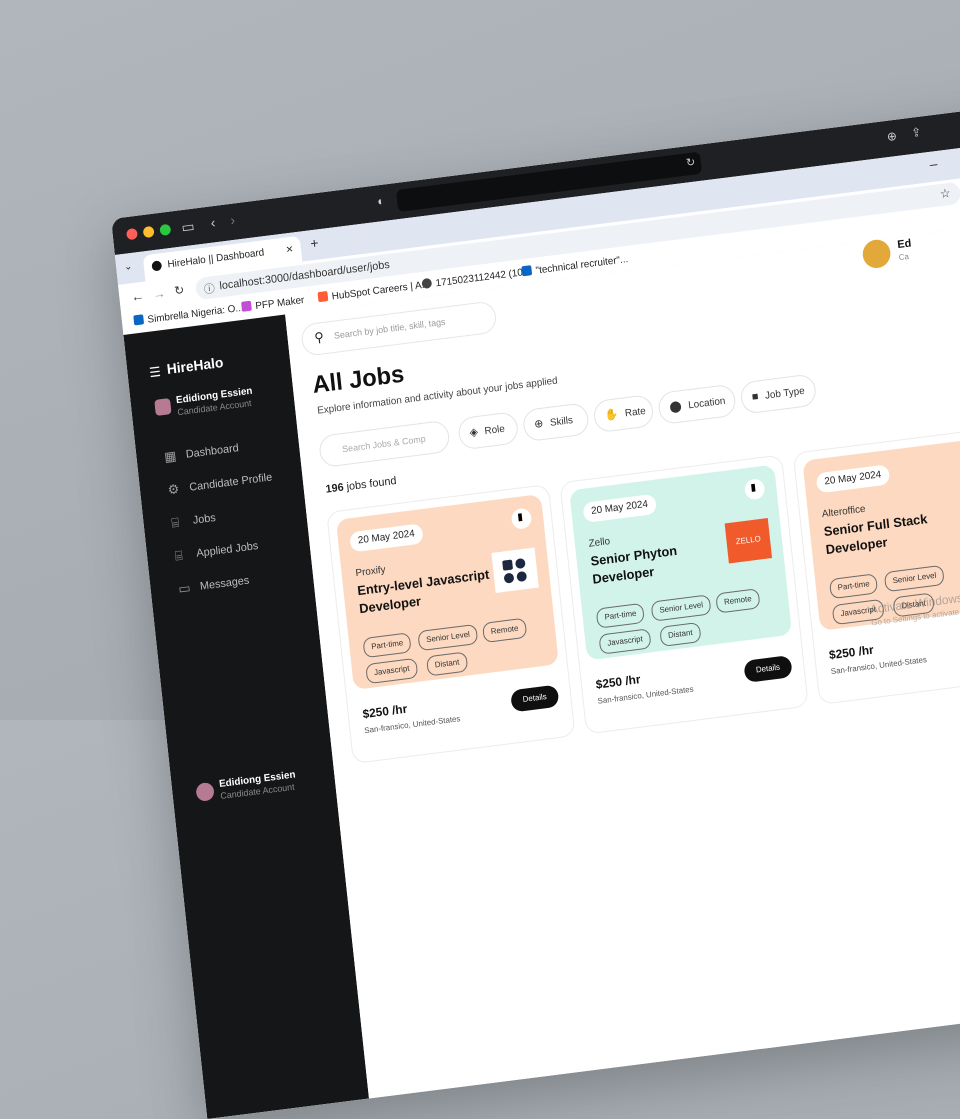 The width and height of the screenshot is (960, 1119). I want to click on search-icon: ⚲, so click(319, 337).